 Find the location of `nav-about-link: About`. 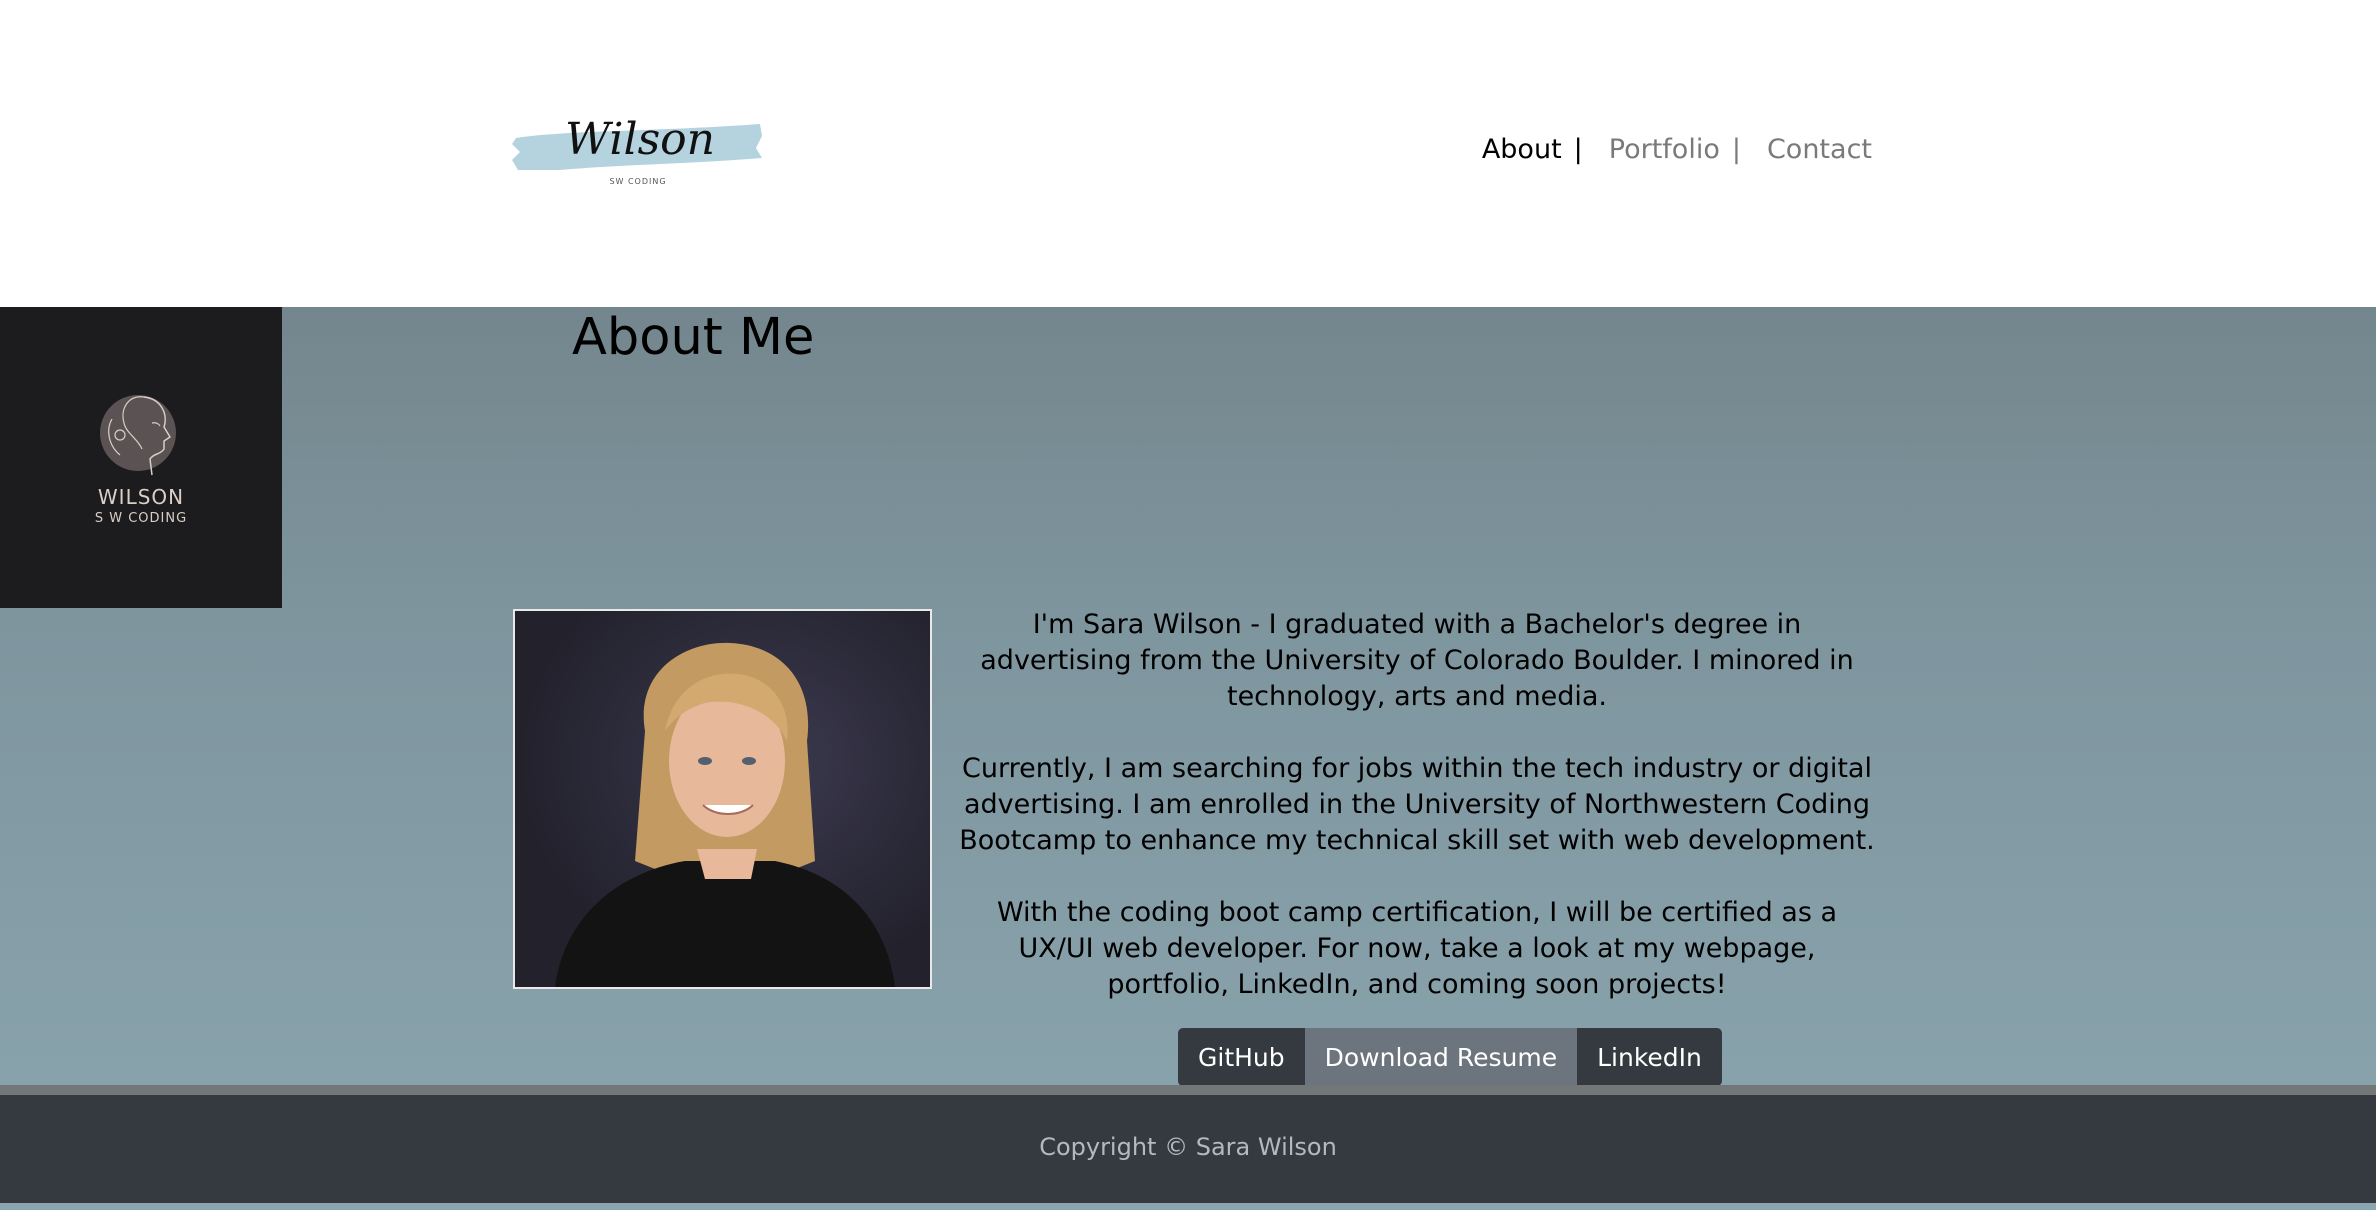

nav-about-link: About is located at coordinates (1522, 149).